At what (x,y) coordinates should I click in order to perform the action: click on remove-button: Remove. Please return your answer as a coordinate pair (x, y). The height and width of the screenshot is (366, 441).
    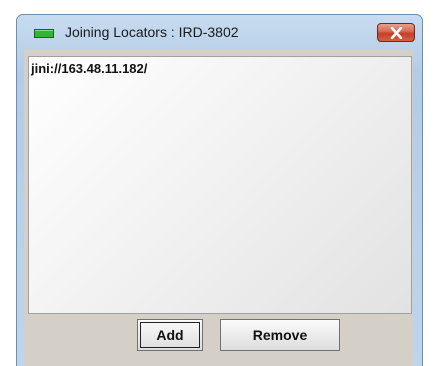
    Looking at the image, I should click on (280, 335).